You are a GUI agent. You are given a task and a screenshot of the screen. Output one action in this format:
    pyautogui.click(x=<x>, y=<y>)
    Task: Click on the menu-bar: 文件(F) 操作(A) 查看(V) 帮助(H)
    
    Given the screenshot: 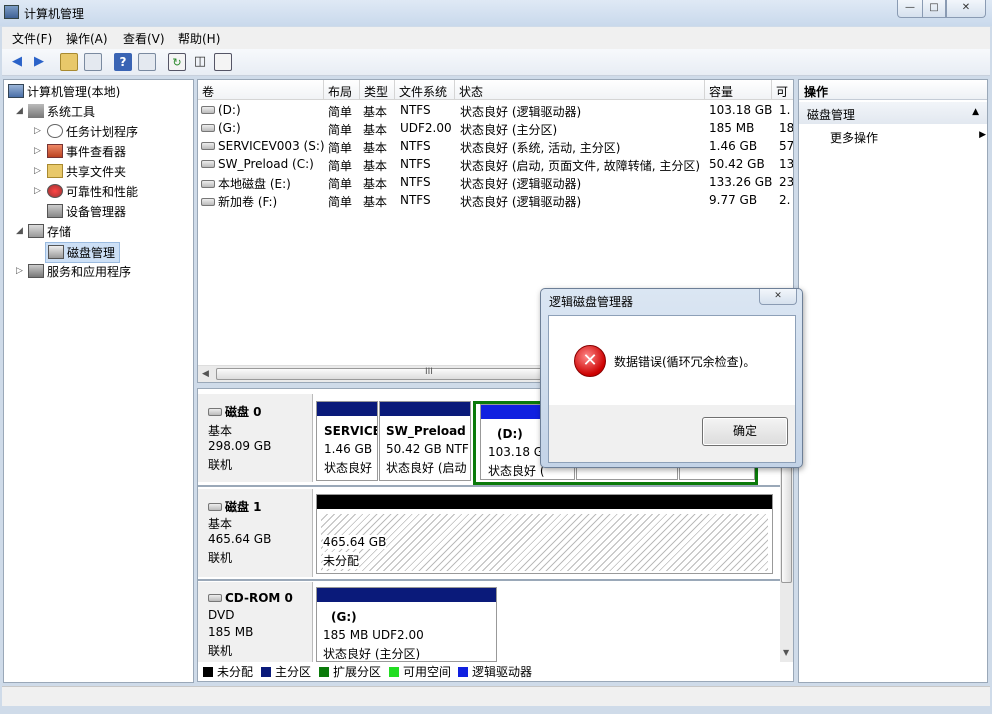 What is the action you would take?
    pyautogui.click(x=496, y=38)
    